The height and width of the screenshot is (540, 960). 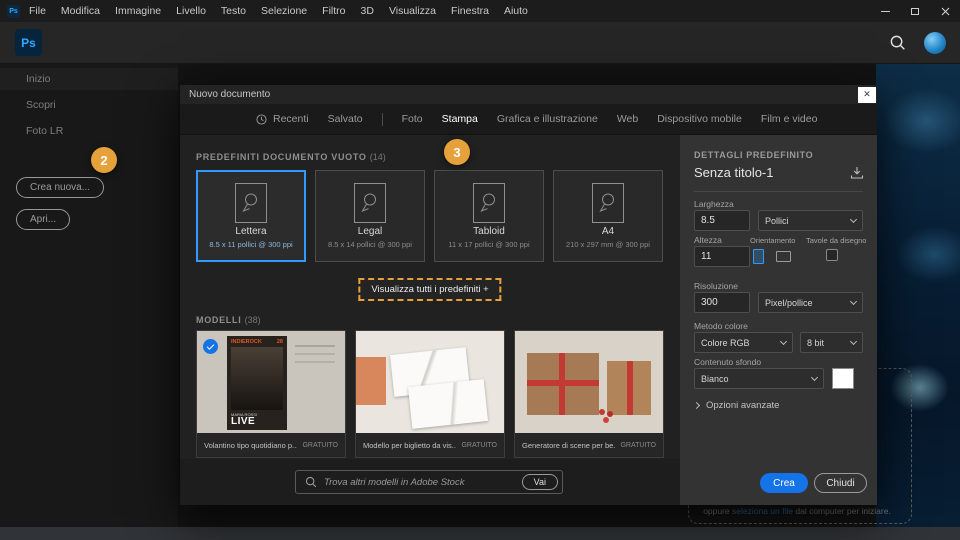 What do you see at coordinates (832, 255) in the screenshot?
I see `artboards-checkbox` at bounding box center [832, 255].